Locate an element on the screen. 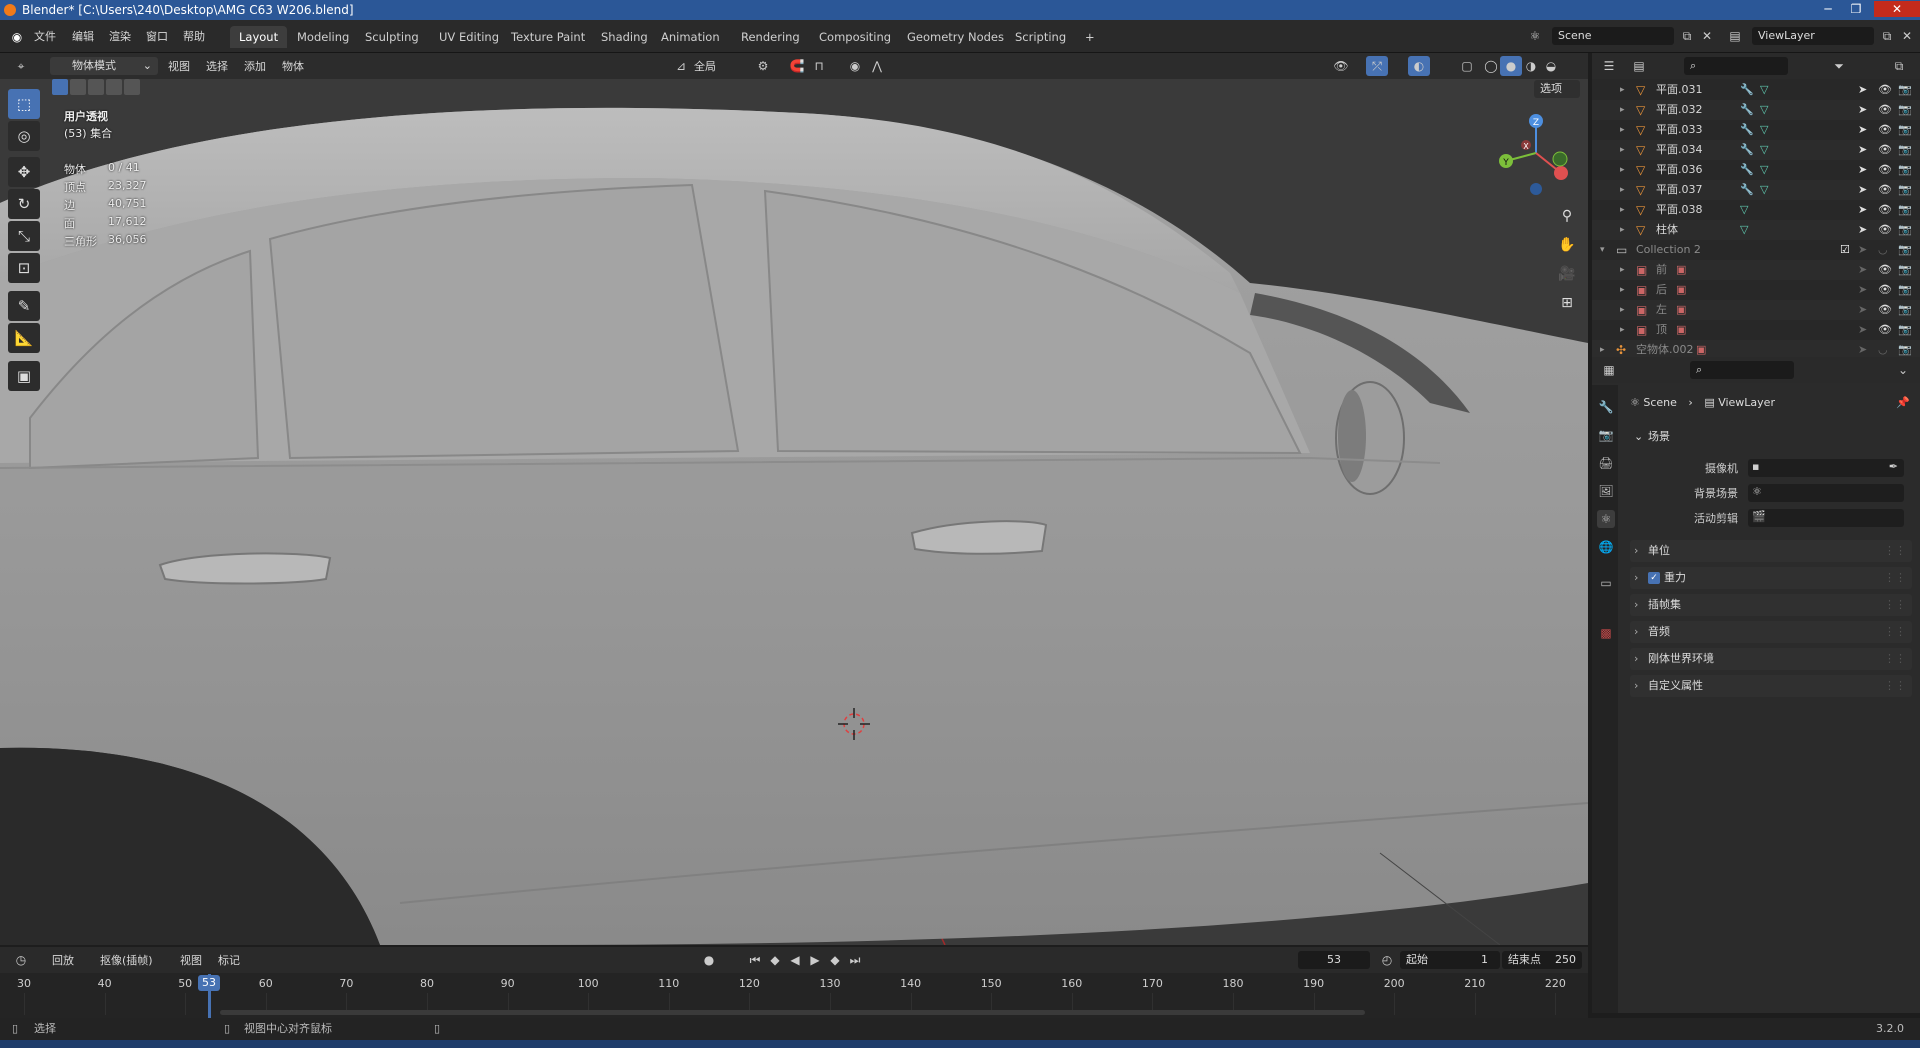 The image size is (1920, 1048). menu-add: 添加 is located at coordinates (255, 66).